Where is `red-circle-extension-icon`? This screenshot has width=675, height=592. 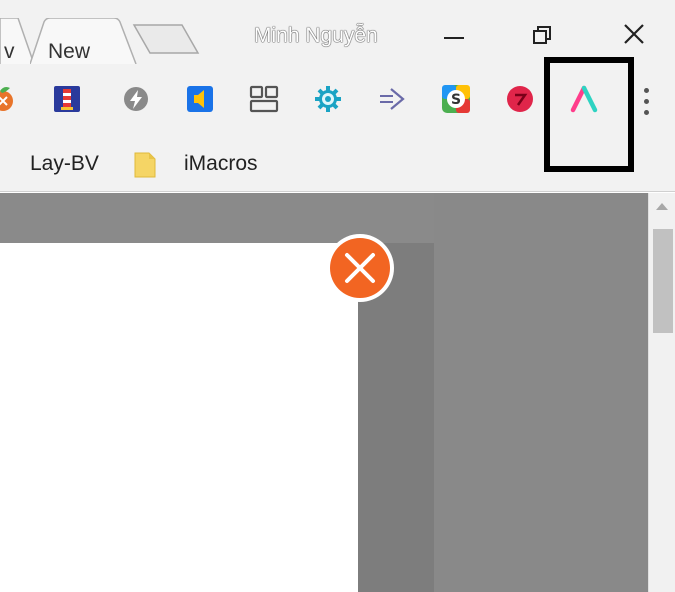 red-circle-extension-icon is located at coordinates (520, 99).